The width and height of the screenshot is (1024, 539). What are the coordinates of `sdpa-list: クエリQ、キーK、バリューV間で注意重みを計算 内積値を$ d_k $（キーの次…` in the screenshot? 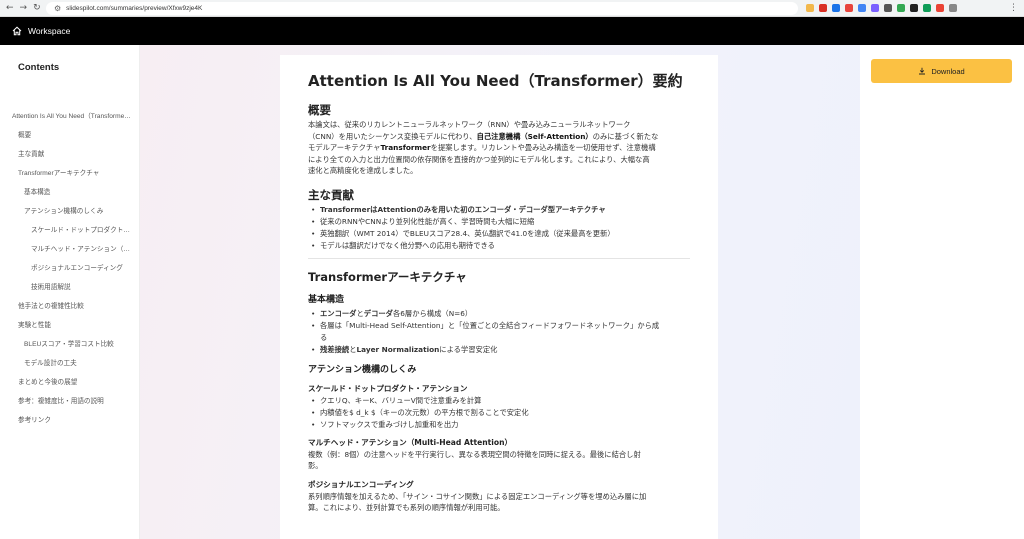 It's located at (499, 413).